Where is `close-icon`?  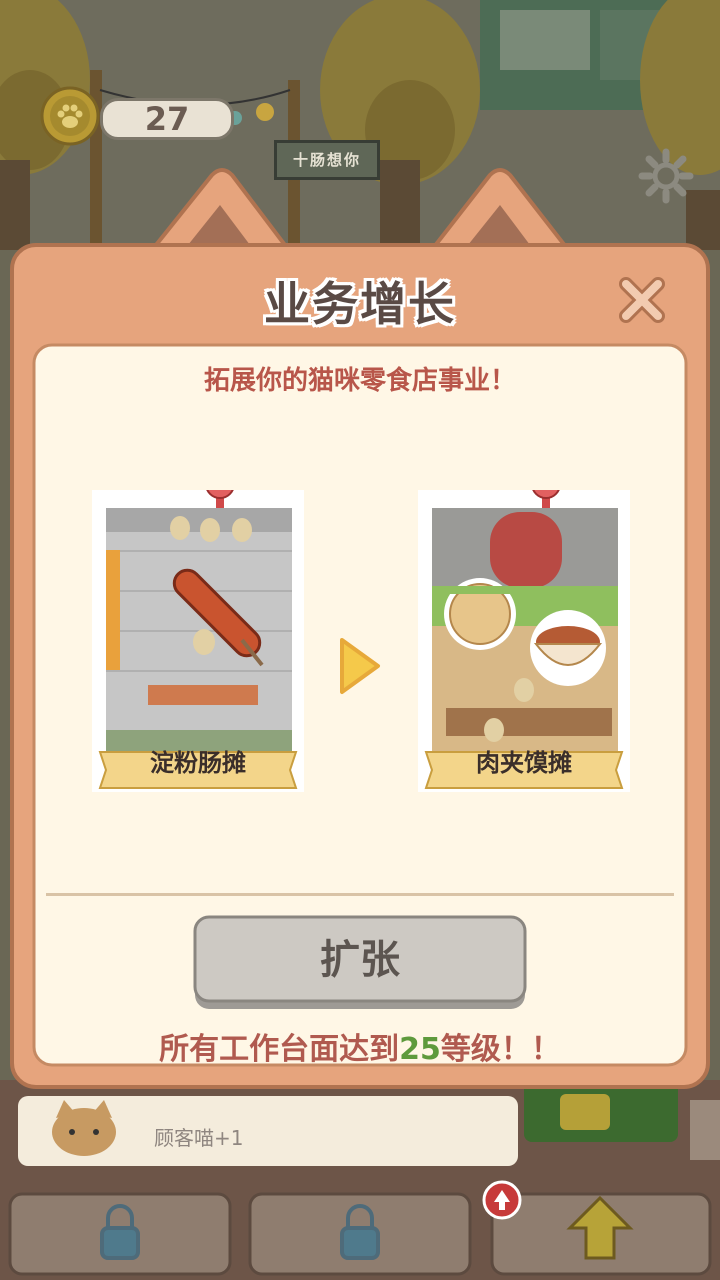 close-icon is located at coordinates (642, 300).